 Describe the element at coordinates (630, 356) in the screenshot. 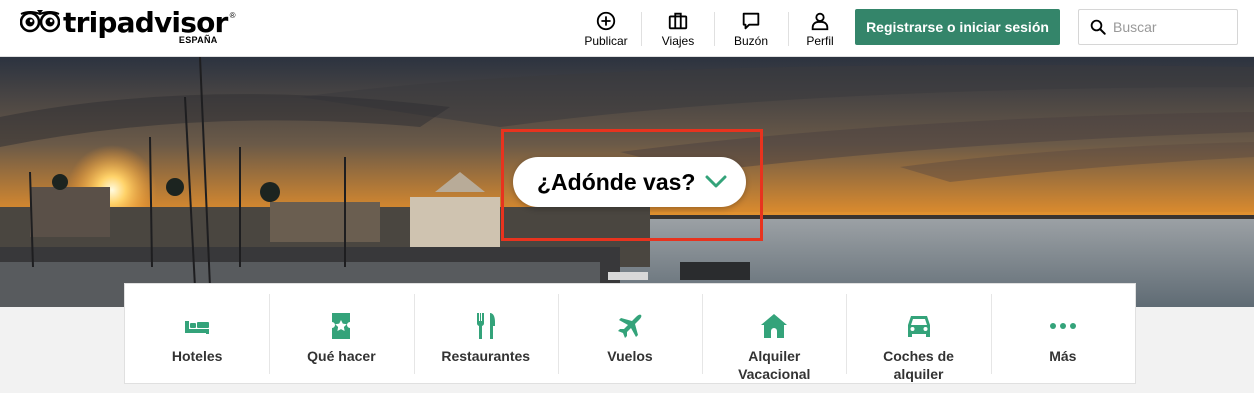

I see `category-label: Vuelos` at that location.